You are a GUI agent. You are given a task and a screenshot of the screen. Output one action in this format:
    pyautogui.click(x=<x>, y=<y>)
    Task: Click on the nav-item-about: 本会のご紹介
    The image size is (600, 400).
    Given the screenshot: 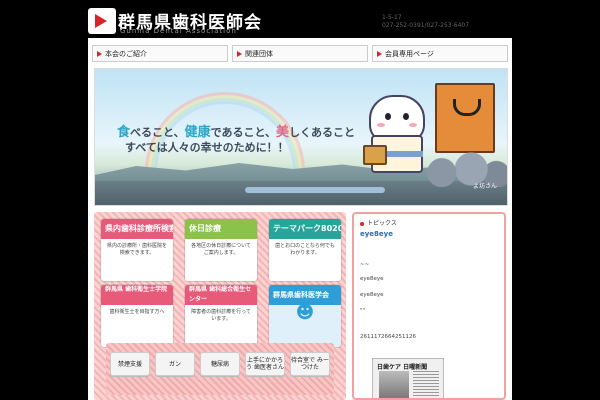 What is the action you would take?
    pyautogui.click(x=160, y=53)
    